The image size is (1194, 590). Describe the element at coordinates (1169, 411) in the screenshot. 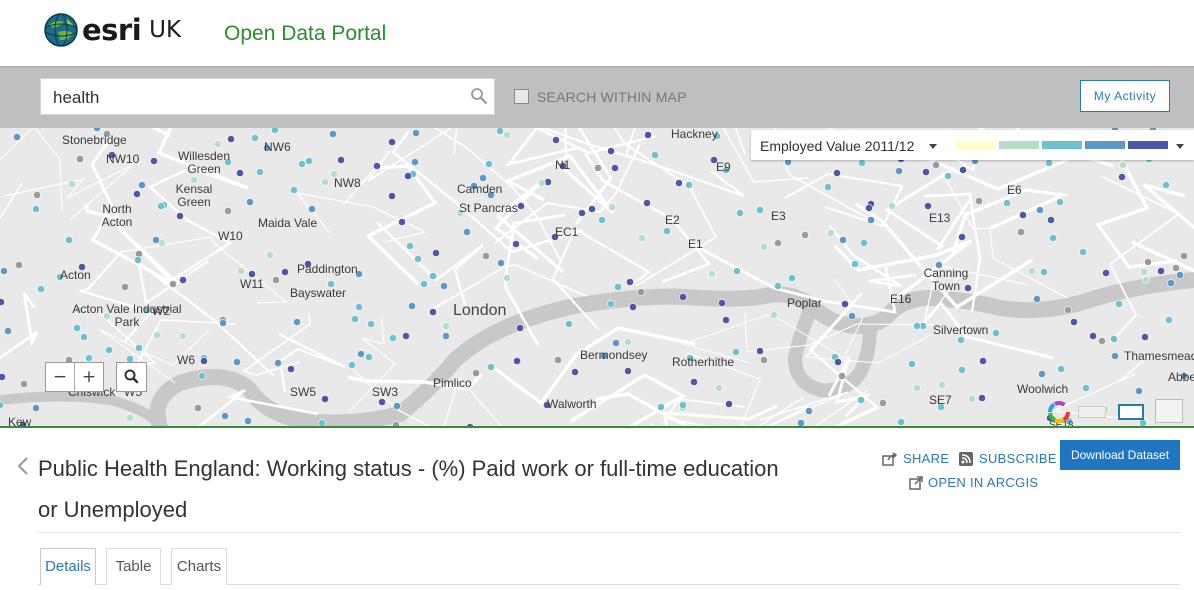

I see `basemap-street-option` at that location.